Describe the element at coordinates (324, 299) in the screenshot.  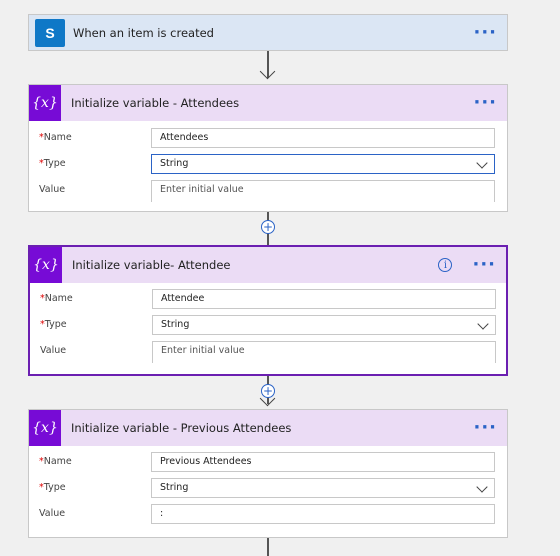
I see `name-field: Attendee` at that location.